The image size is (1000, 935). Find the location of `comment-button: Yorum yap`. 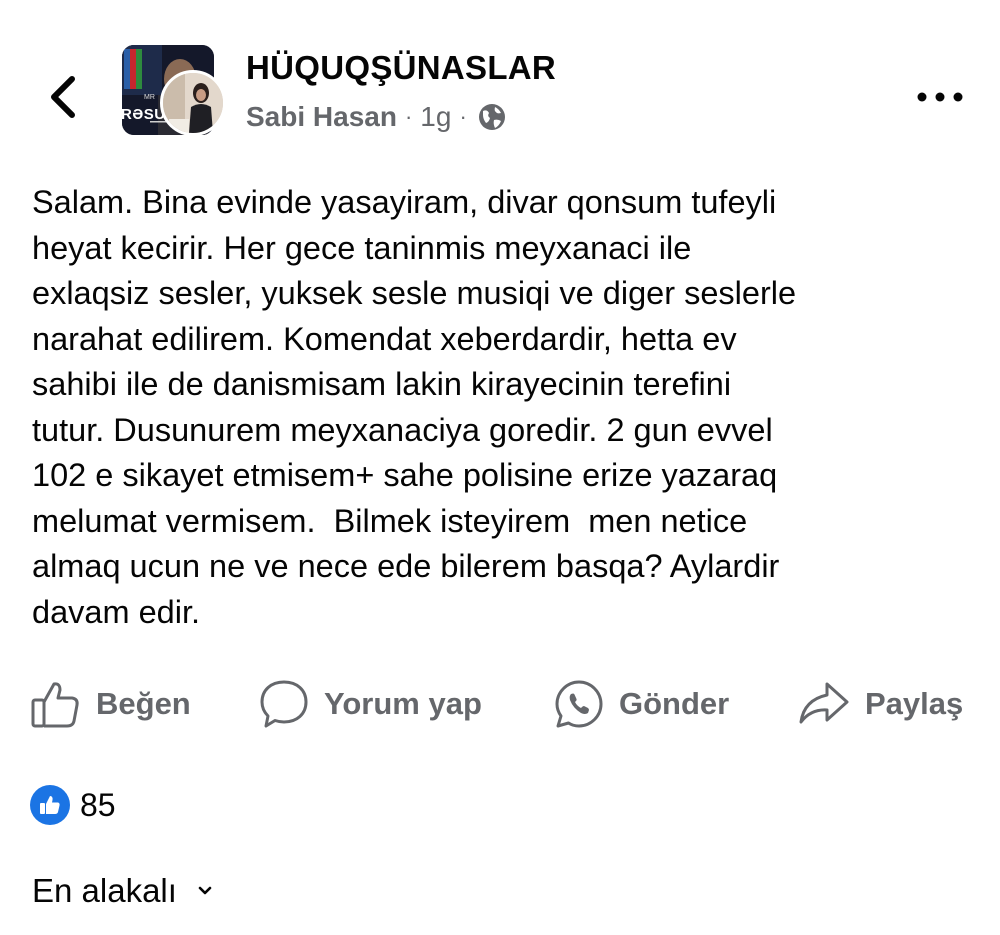

comment-button: Yorum yap is located at coordinates (370, 704).